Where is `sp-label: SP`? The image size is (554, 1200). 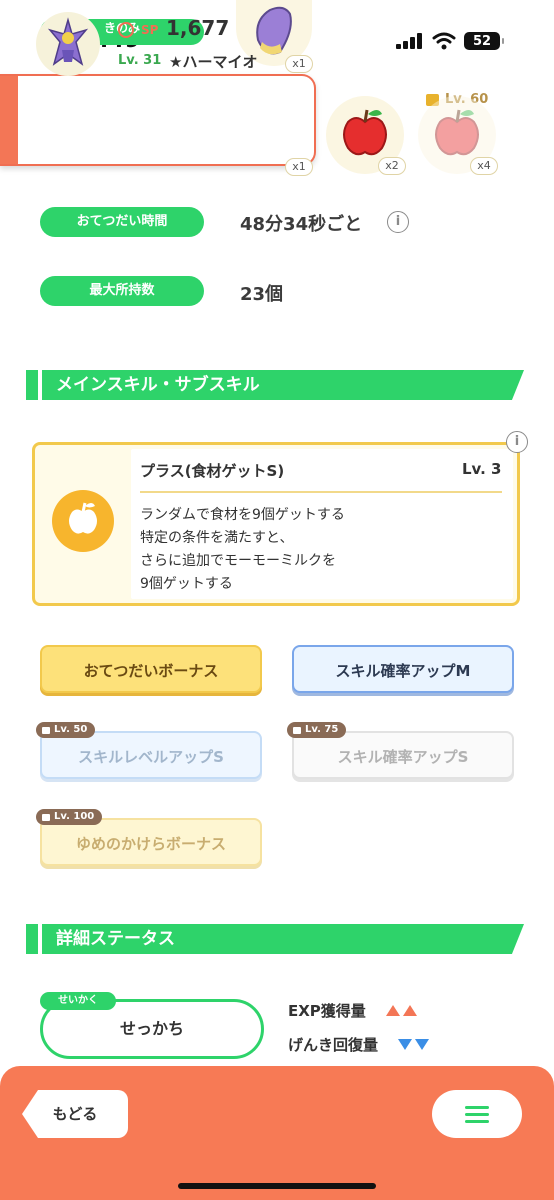 sp-label: SP is located at coordinates (150, 30).